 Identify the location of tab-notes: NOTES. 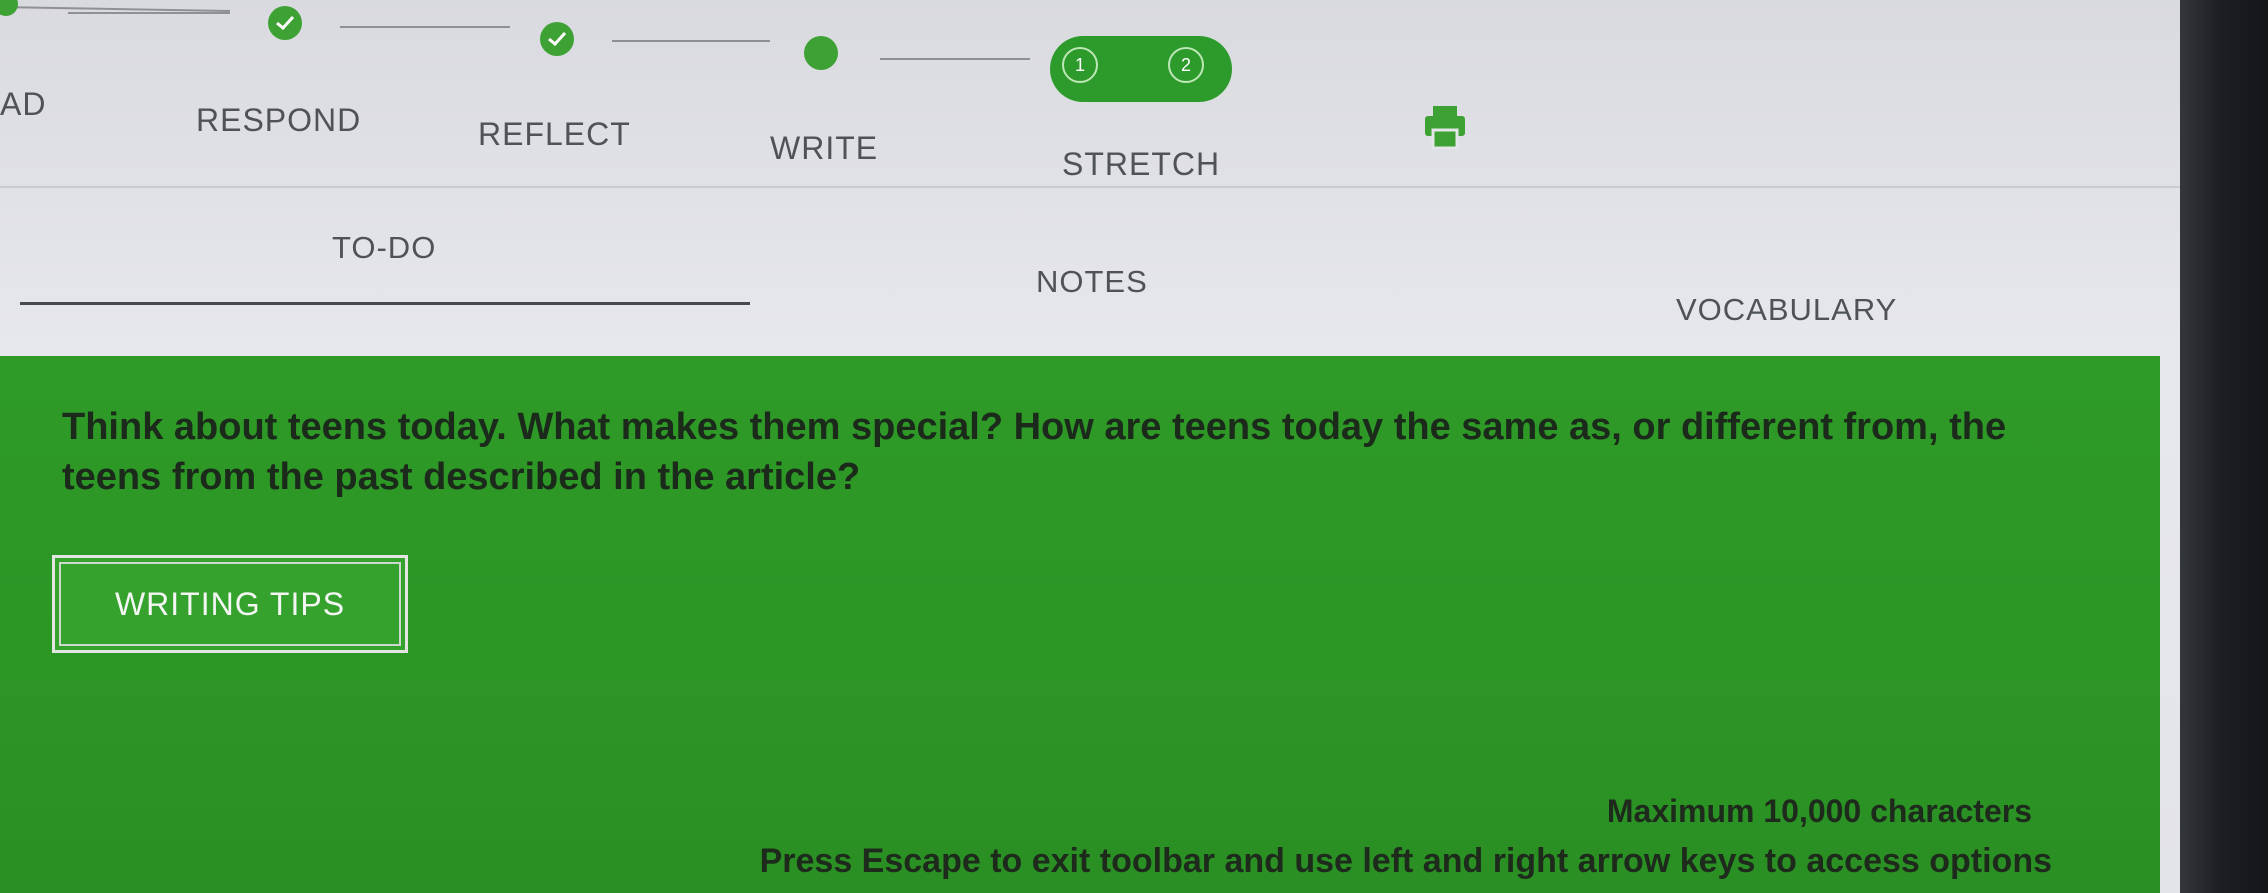
(1092, 282).